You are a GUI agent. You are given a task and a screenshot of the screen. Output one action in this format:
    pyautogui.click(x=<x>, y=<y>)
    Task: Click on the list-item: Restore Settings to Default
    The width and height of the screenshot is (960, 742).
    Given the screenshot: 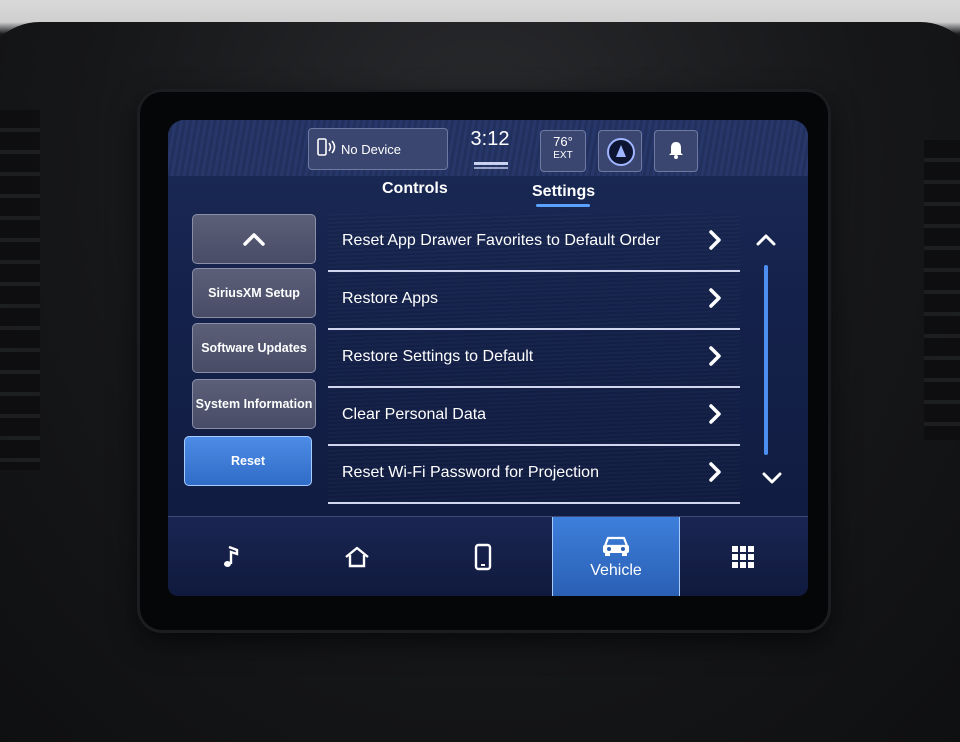 What is the action you would take?
    pyautogui.click(x=534, y=359)
    